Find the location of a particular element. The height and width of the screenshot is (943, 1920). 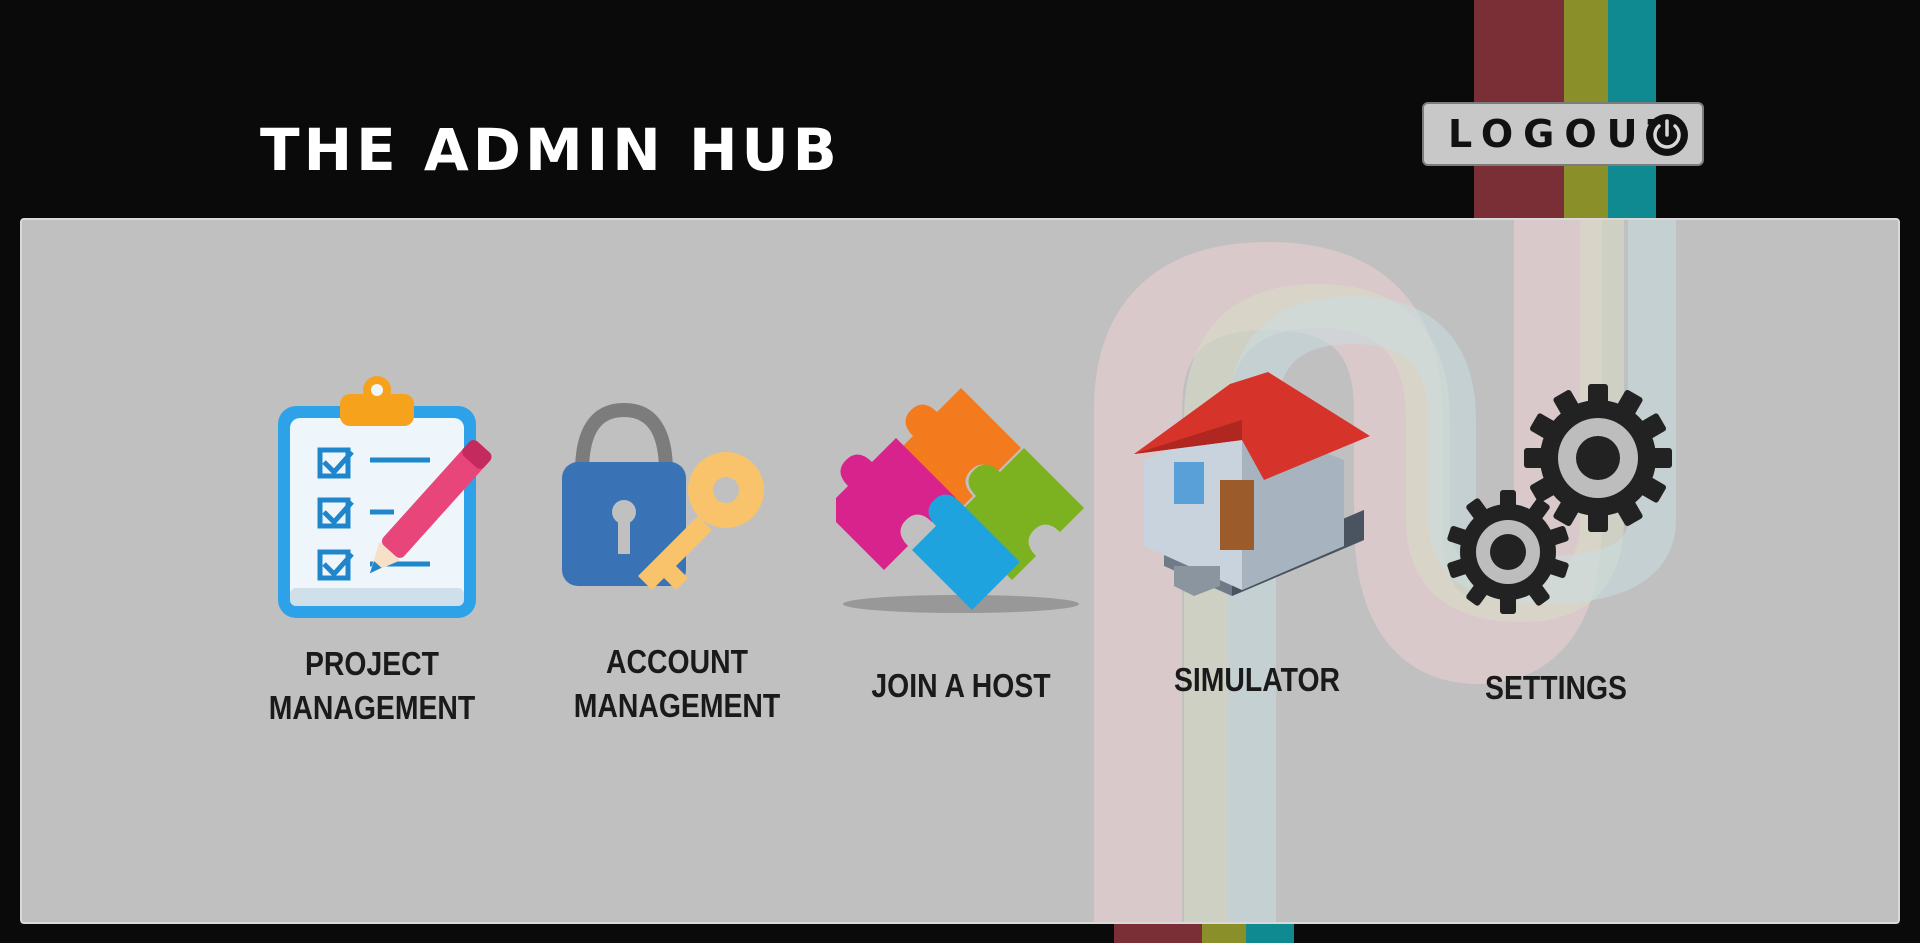

clipboard-checklist-icon is located at coordinates (385, 497).